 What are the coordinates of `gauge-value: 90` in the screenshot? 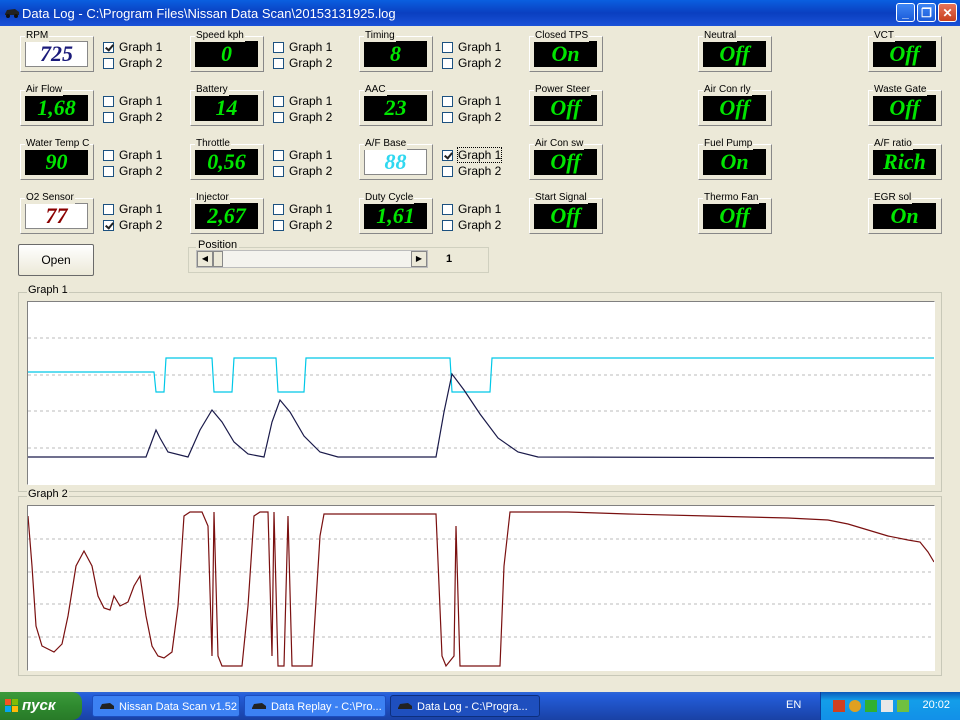 It's located at (56, 162).